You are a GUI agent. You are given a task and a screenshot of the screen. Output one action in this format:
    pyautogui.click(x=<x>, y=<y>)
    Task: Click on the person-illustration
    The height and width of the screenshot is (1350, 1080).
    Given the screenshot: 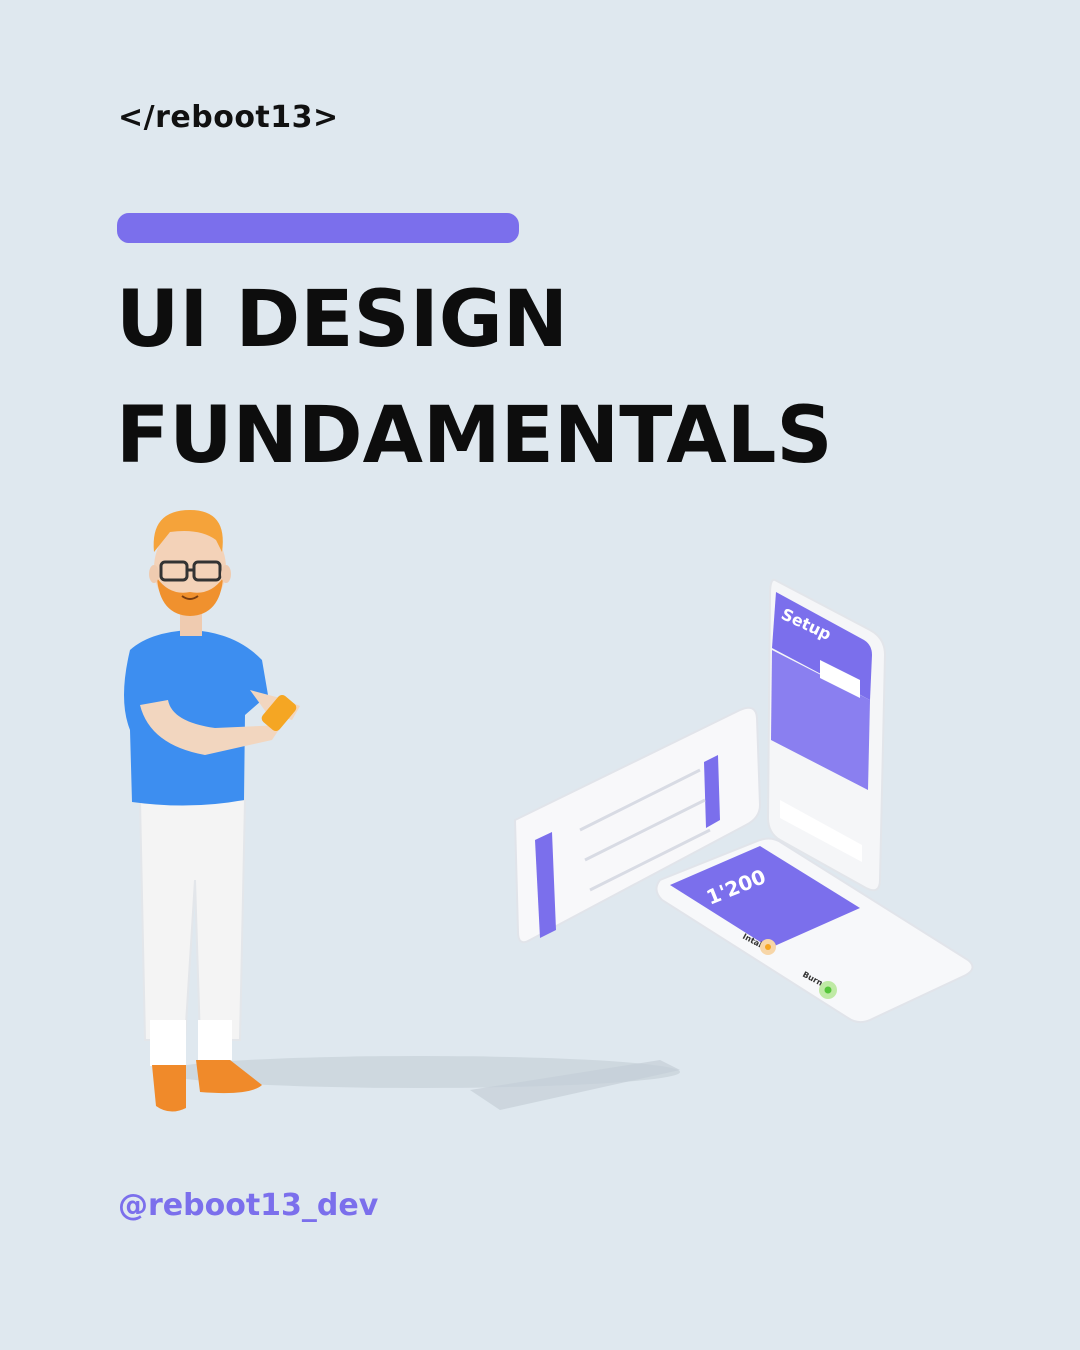 What is the action you would take?
    pyautogui.click(x=212, y=811)
    